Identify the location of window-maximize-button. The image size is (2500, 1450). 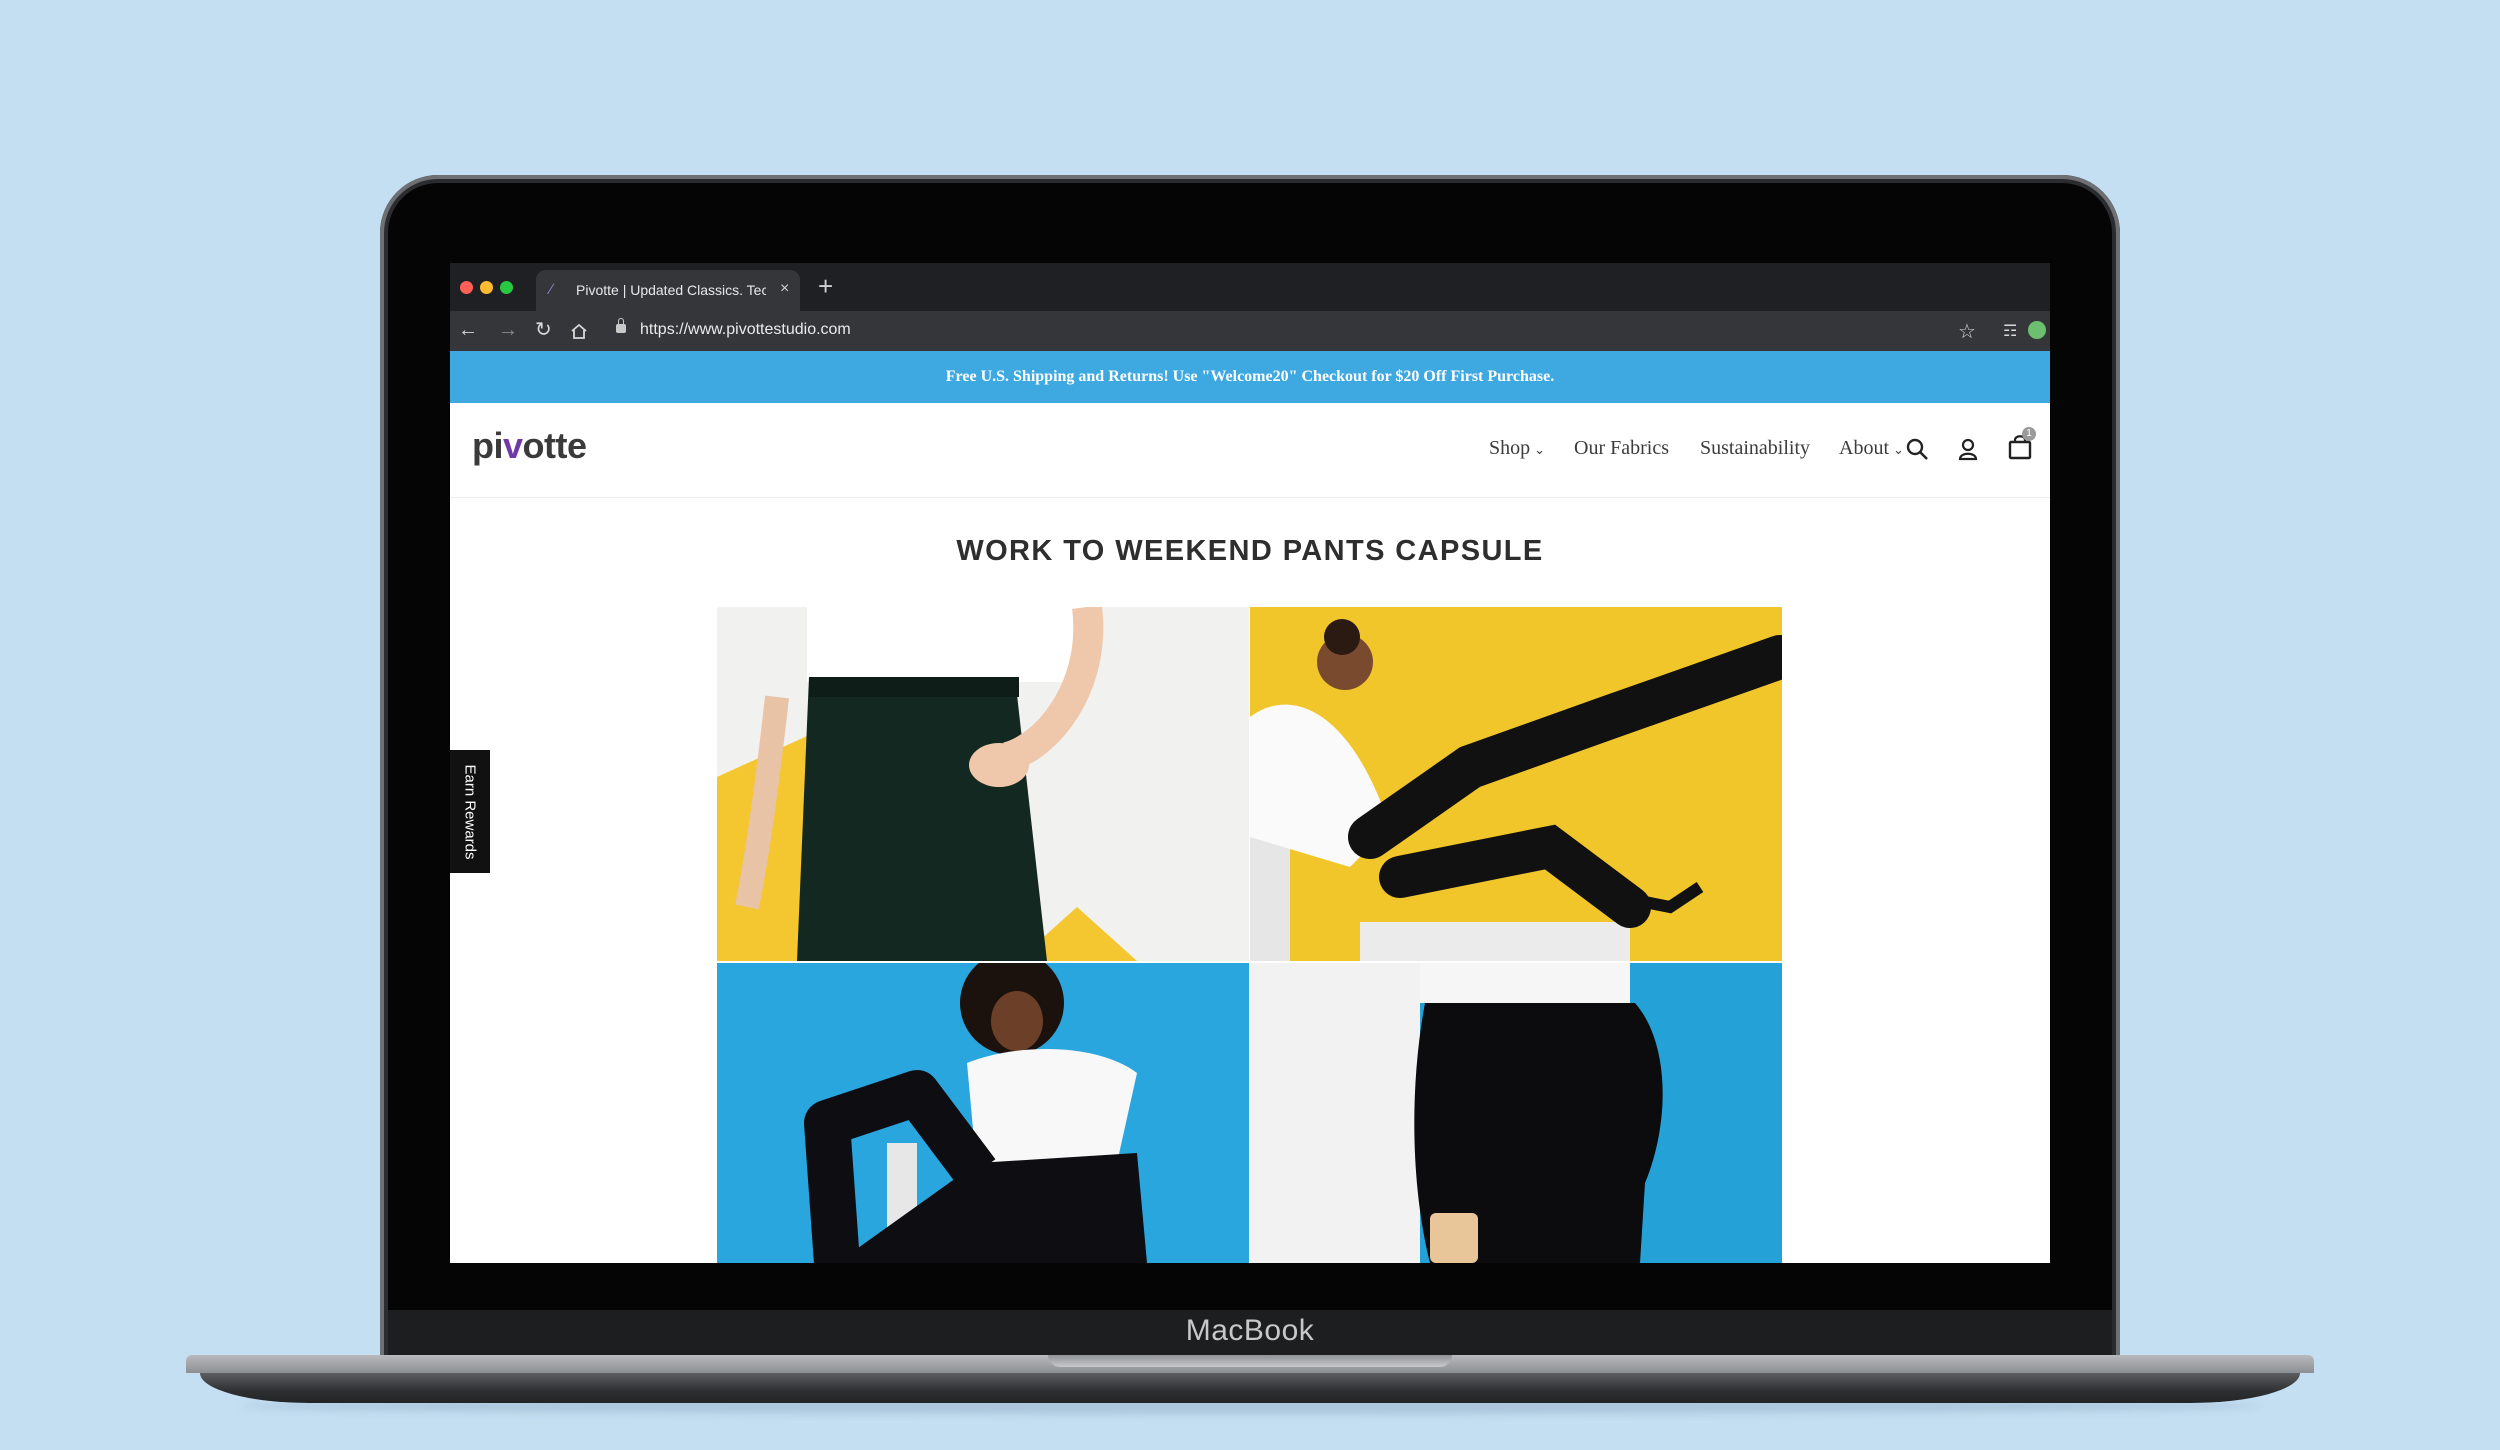
(506, 287).